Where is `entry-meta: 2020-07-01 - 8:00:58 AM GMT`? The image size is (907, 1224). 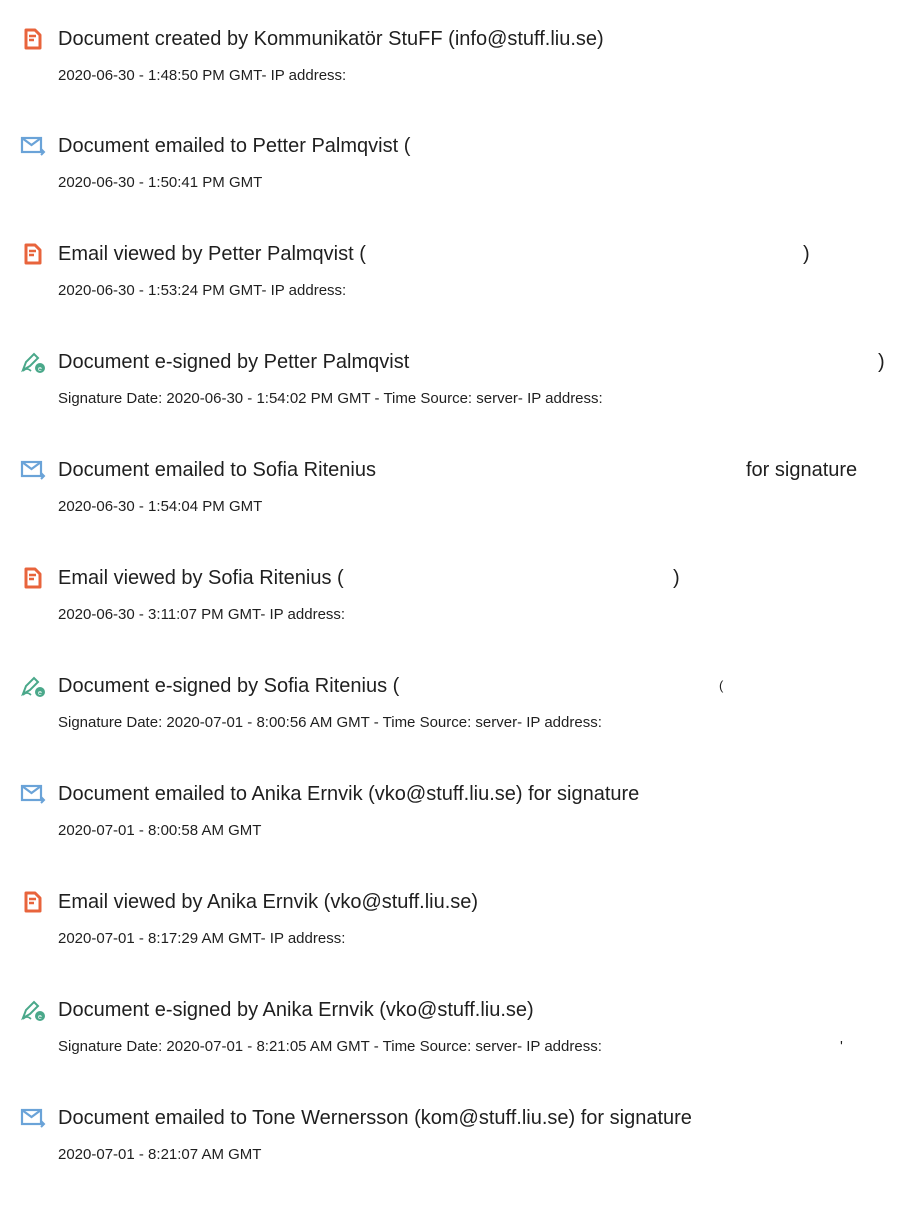 entry-meta: 2020-07-01 - 8:00:58 AM GMT is located at coordinates (160, 830).